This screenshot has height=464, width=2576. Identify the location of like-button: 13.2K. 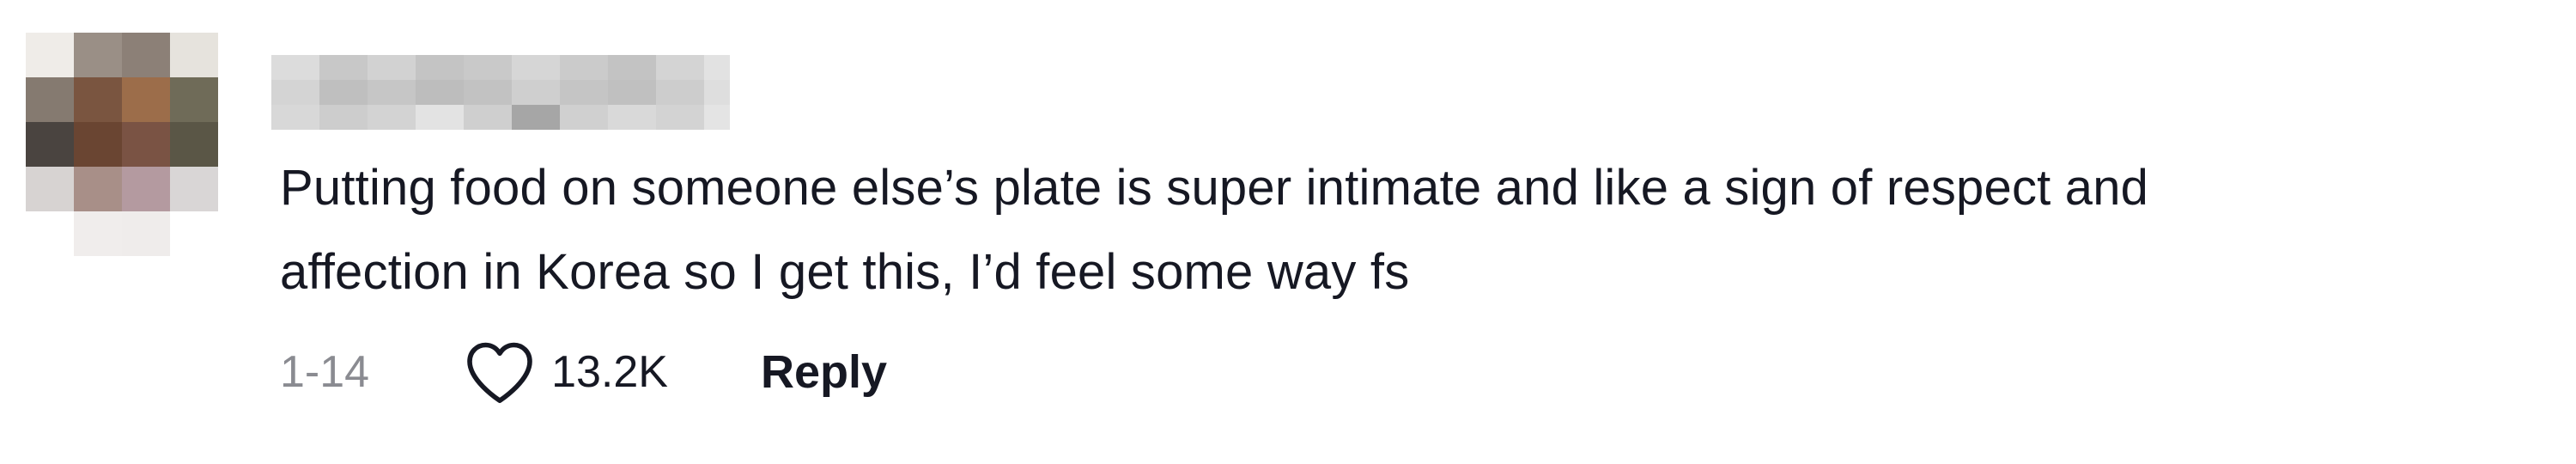
(566, 372).